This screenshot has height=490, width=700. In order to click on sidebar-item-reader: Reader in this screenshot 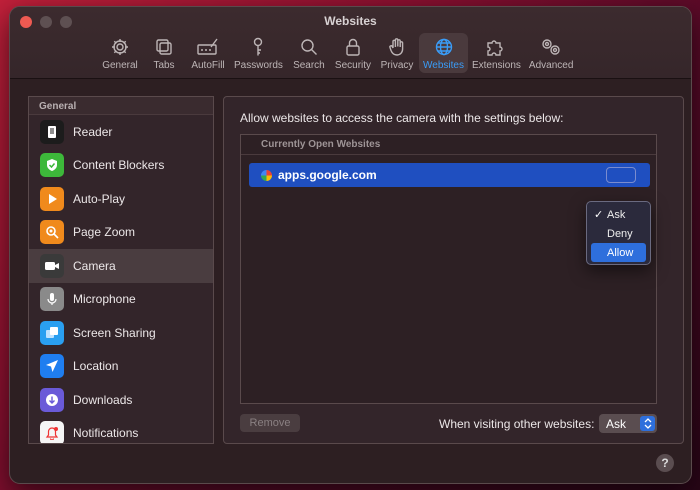, I will do `click(121, 132)`.